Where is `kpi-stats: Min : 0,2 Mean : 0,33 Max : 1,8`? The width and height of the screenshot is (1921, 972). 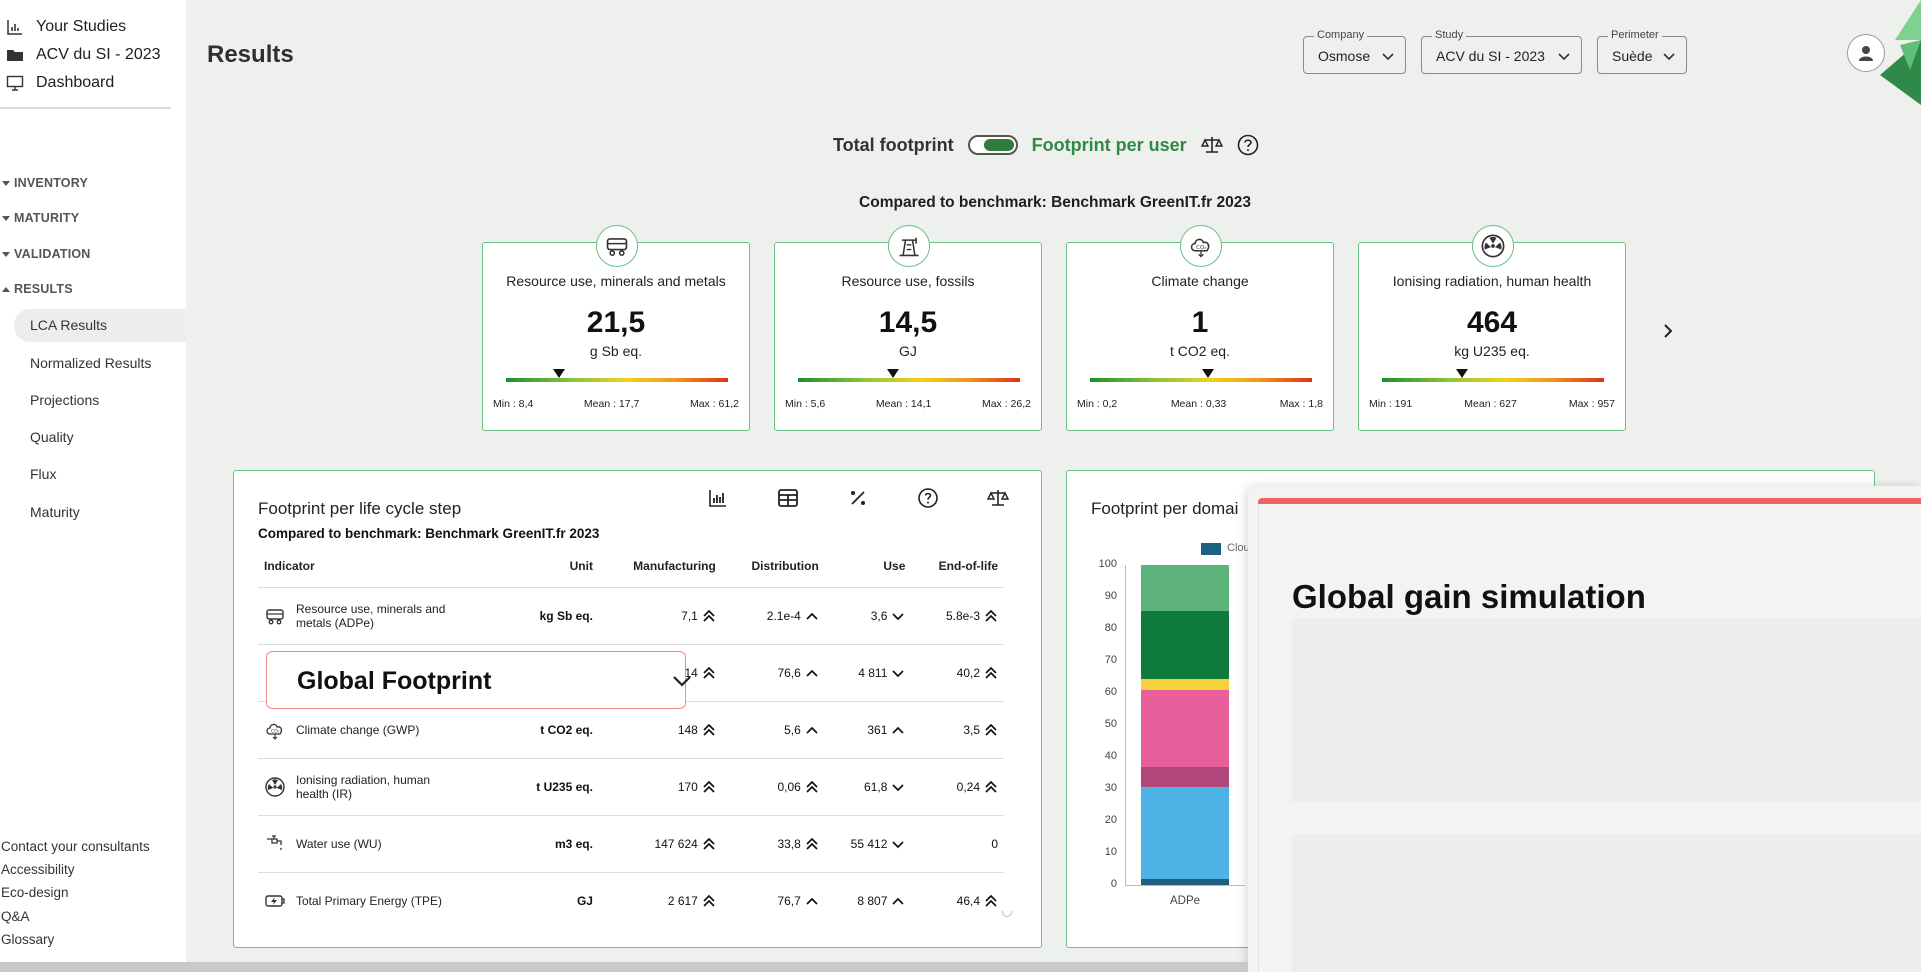
kpi-stats: Min : 0,2 Mean : 0,33 Max : 1,8 is located at coordinates (1200, 404).